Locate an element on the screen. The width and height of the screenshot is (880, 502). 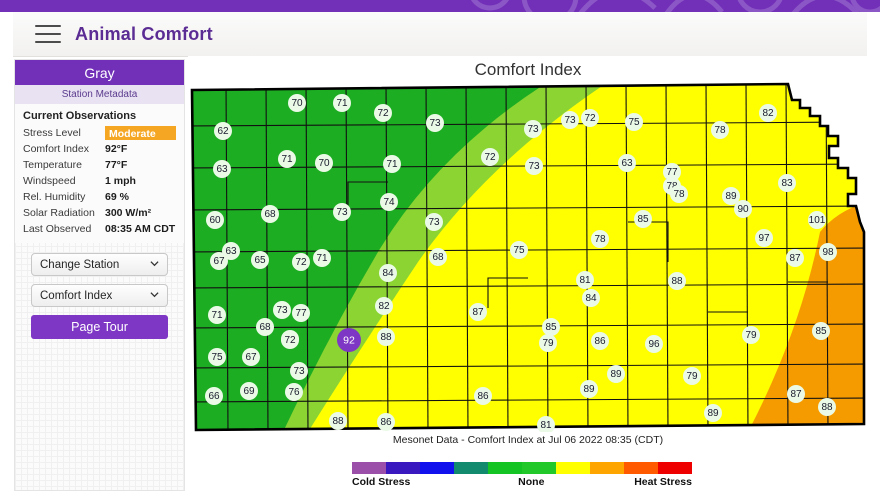
observation-row-stress-level: Stress Level Moderate is located at coordinates (99, 133).